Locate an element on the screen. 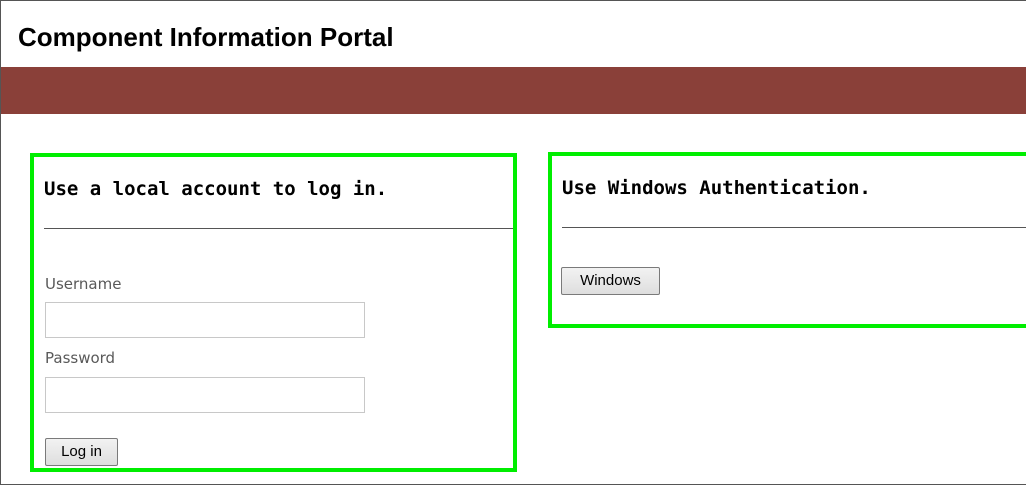 Image resolution: width=1027 pixels, height=485 pixels. page-title: Component Information Portal is located at coordinates (206, 37).